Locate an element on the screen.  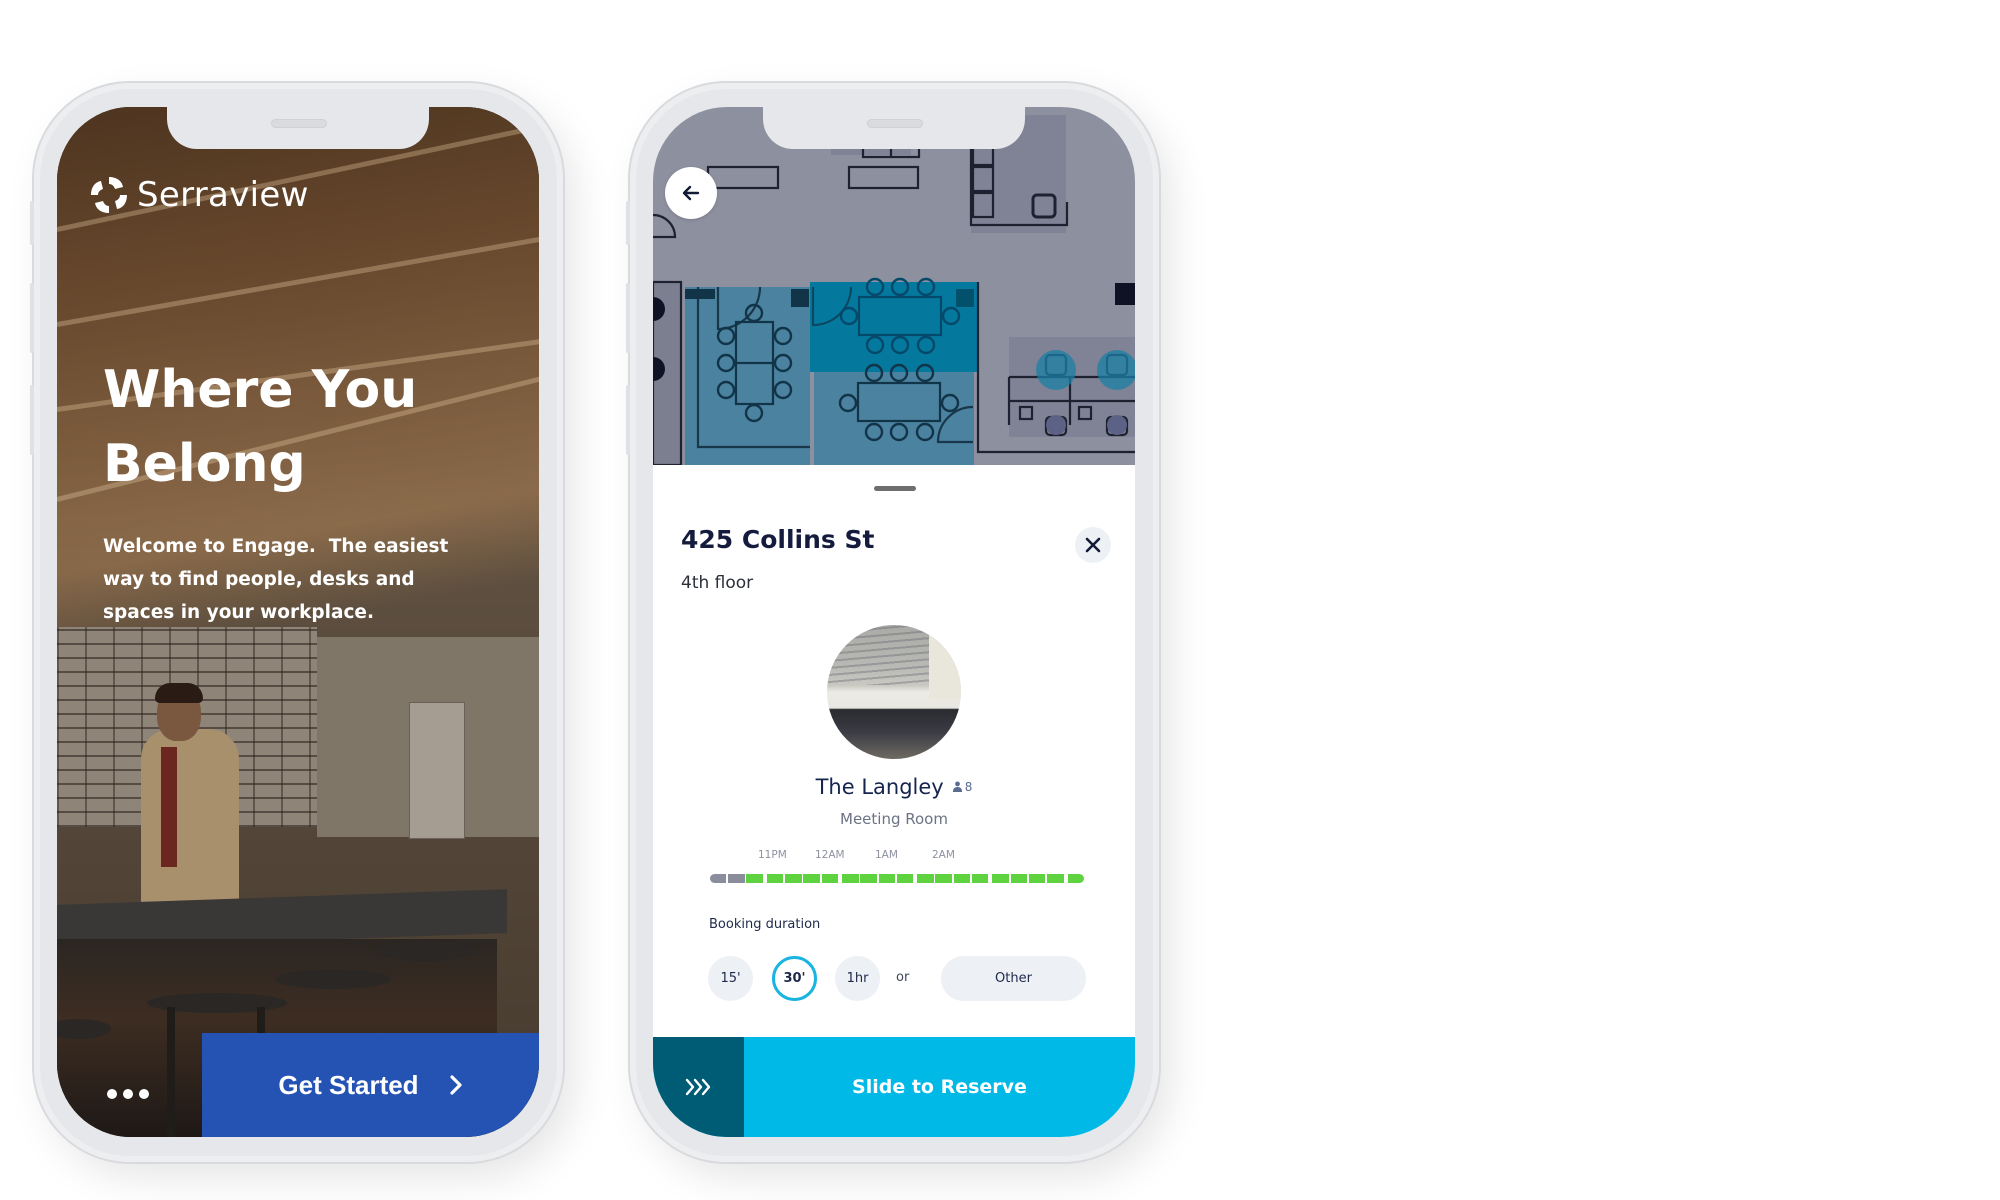
get-started-label: Get Started is located at coordinates (348, 1084).